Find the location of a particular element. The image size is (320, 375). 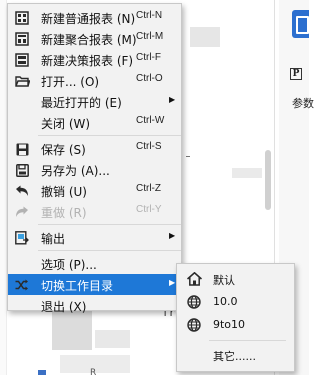

menu-item-label: 新建普通报表 (N) is located at coordinates (88, 19).